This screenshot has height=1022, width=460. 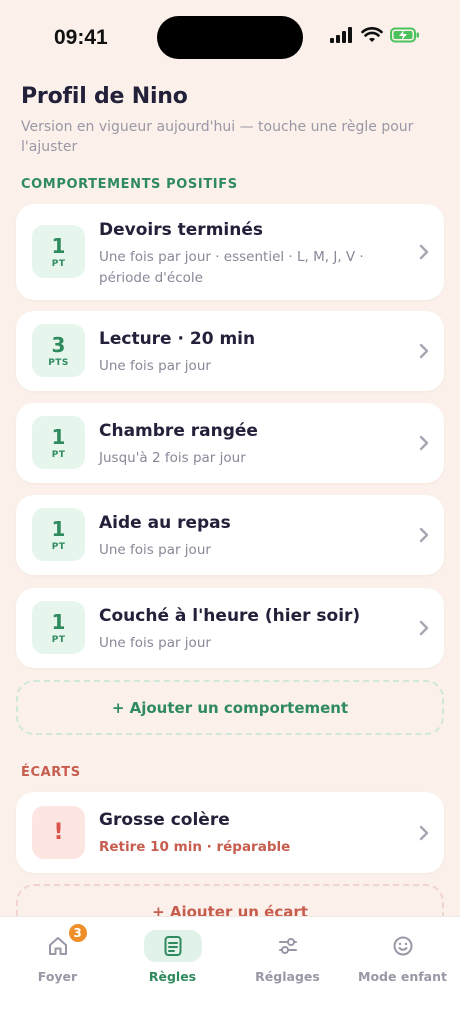 What do you see at coordinates (104, 96) in the screenshot?
I see `page-title: Profil de Nino` at bounding box center [104, 96].